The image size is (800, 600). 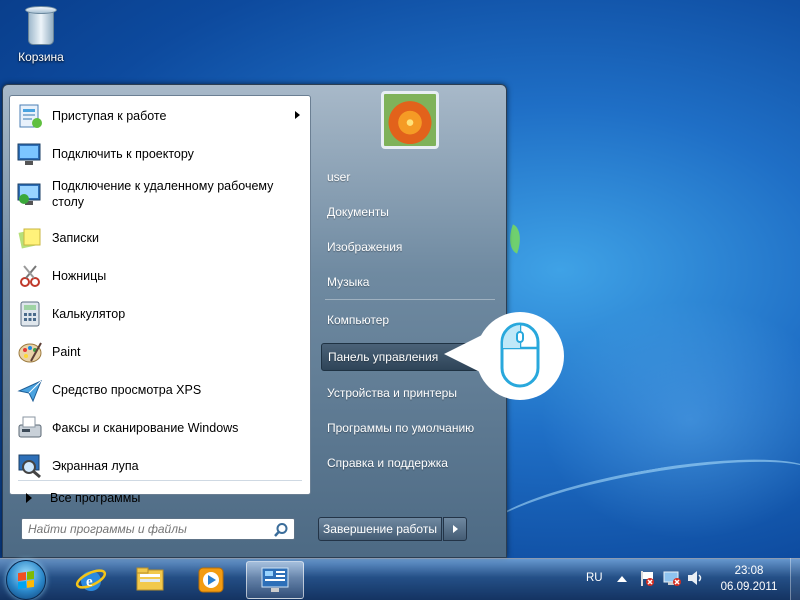 I want to click on right-pane-separator, so click(x=410, y=299).